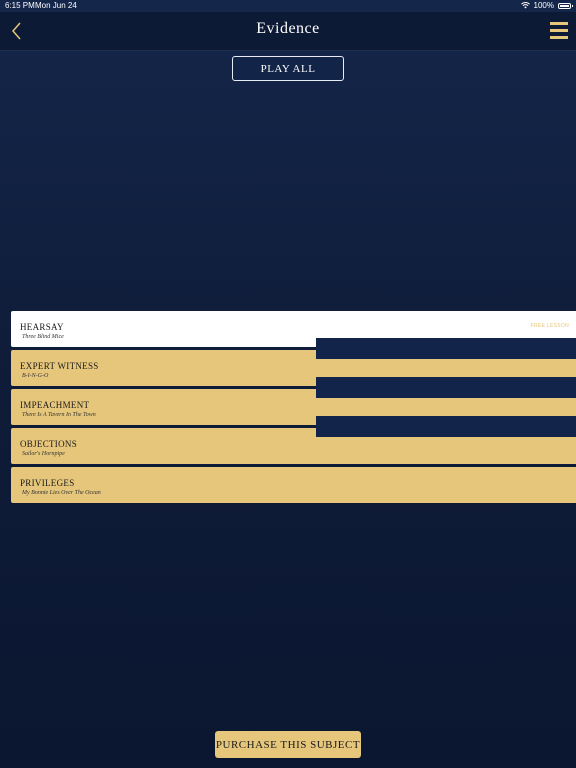 The width and height of the screenshot is (576, 768). What do you see at coordinates (293, 485) in the screenshot?
I see `lesson-item-privileges: PRIVILEGES My Bonnie Lies Over The Ocean` at bounding box center [293, 485].